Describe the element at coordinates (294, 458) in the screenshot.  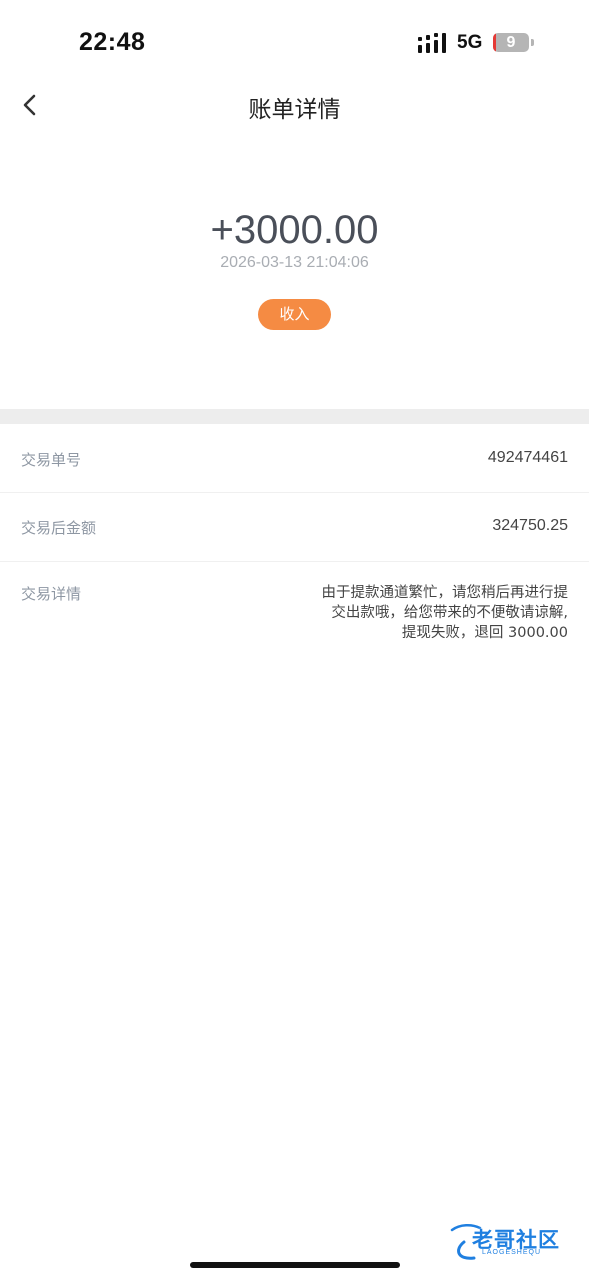
I see `order-number-row: 交易单号 492474461` at that location.